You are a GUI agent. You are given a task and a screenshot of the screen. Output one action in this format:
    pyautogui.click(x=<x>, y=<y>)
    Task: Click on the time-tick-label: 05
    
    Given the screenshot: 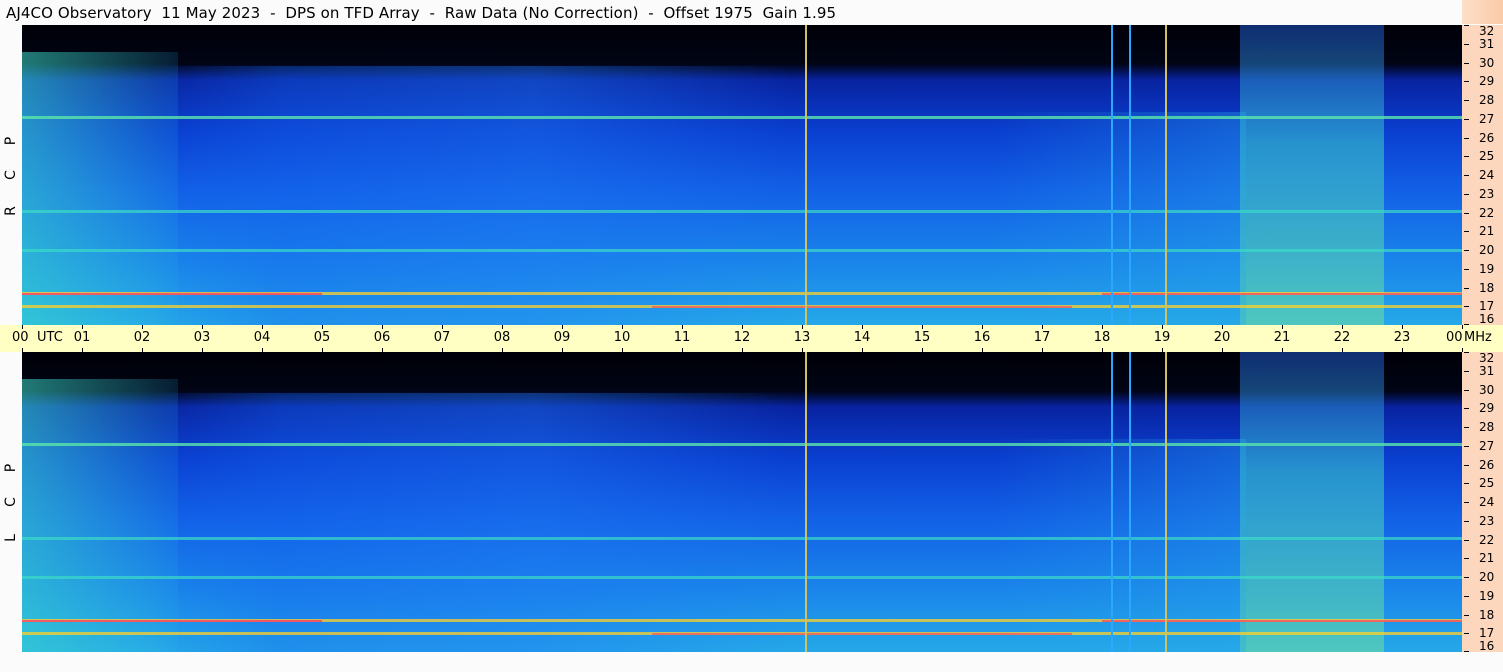 What is the action you would take?
    pyautogui.click(x=322, y=337)
    